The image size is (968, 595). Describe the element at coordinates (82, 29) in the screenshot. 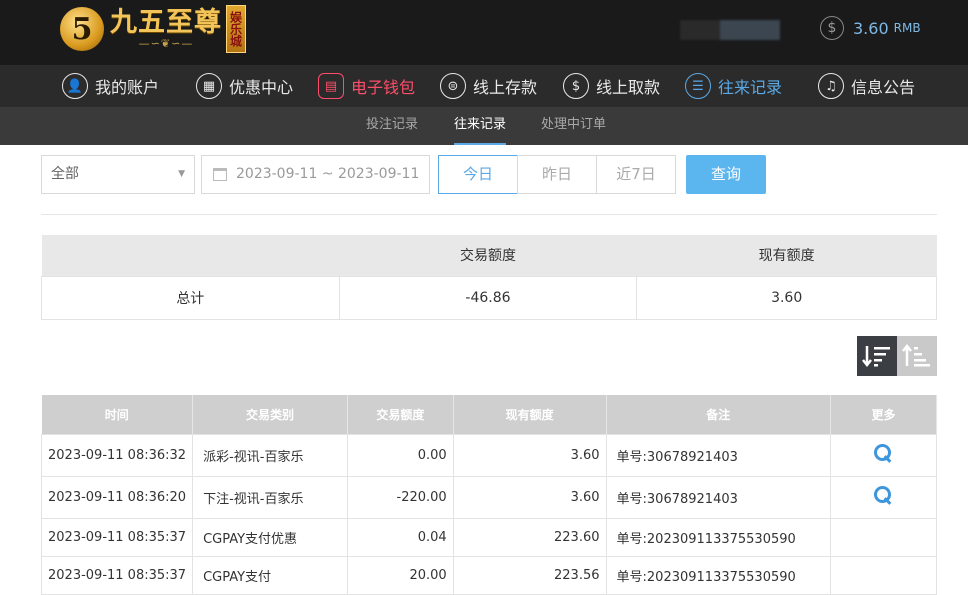

I see `logo-emblem: 5` at that location.